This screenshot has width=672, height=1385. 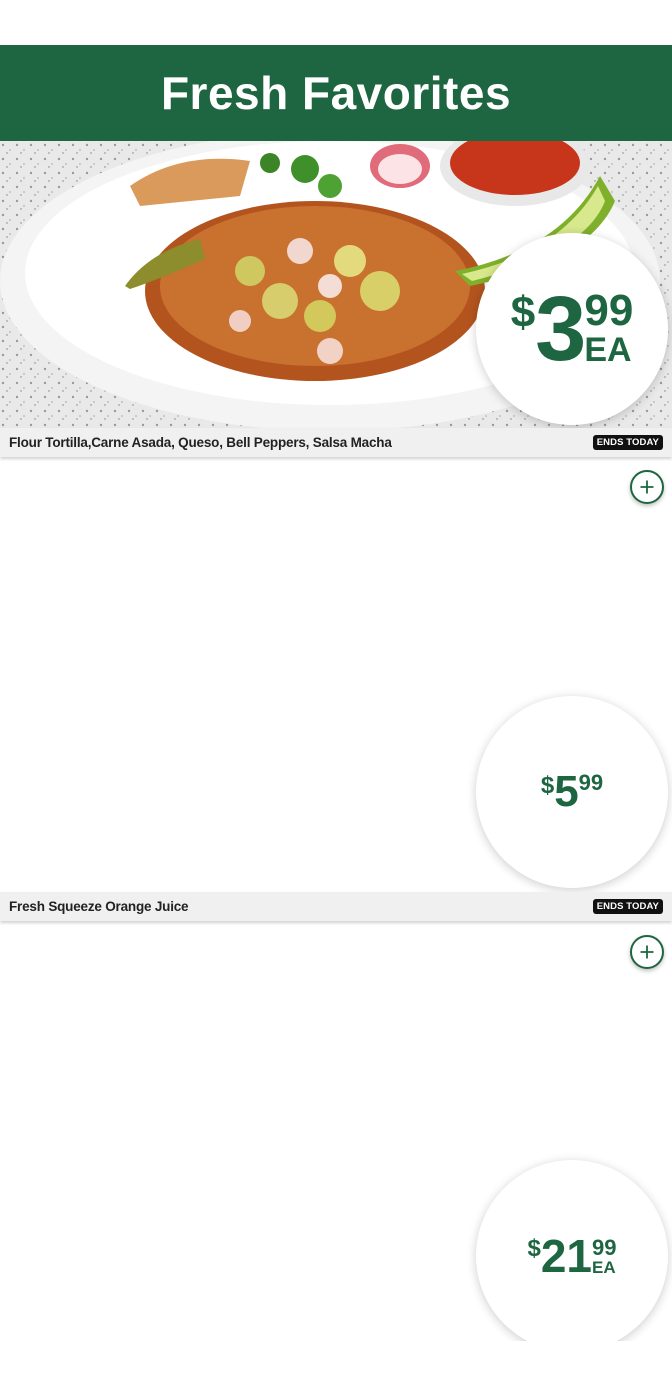 I want to click on price-tag: $ 21 99 EA, so click(x=572, y=1250).